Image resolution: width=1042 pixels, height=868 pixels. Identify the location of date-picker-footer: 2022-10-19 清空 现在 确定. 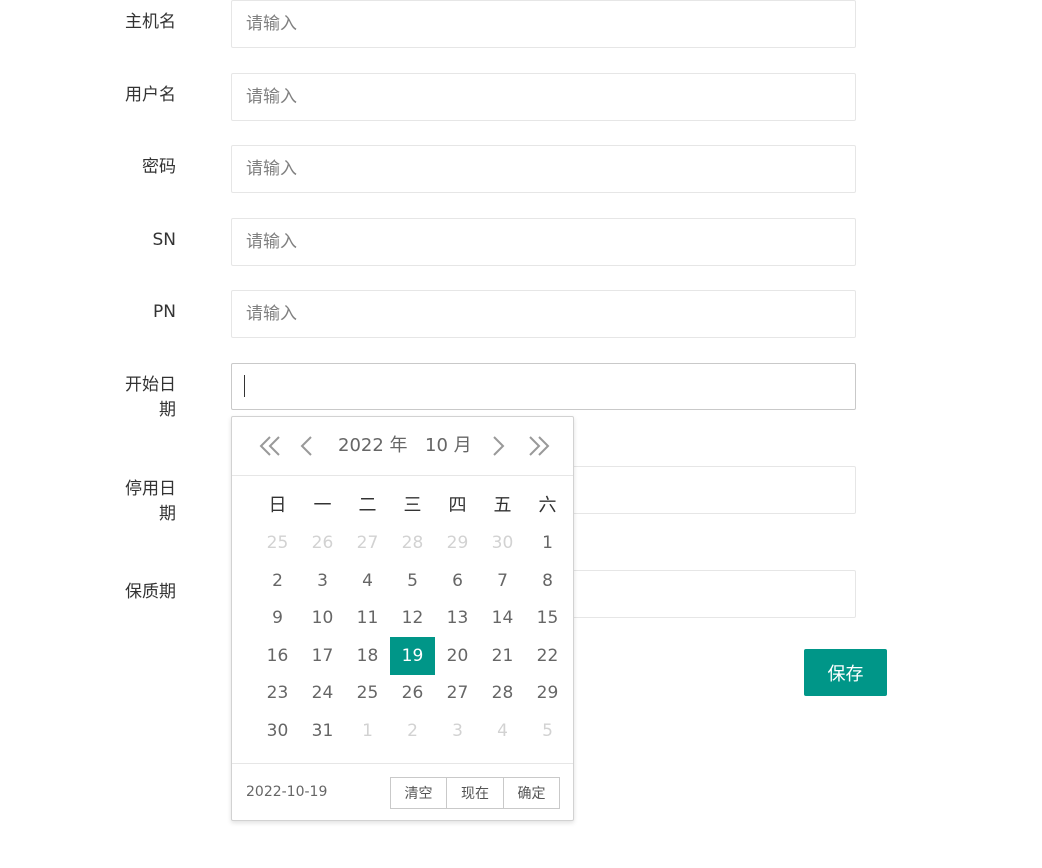
(402, 792).